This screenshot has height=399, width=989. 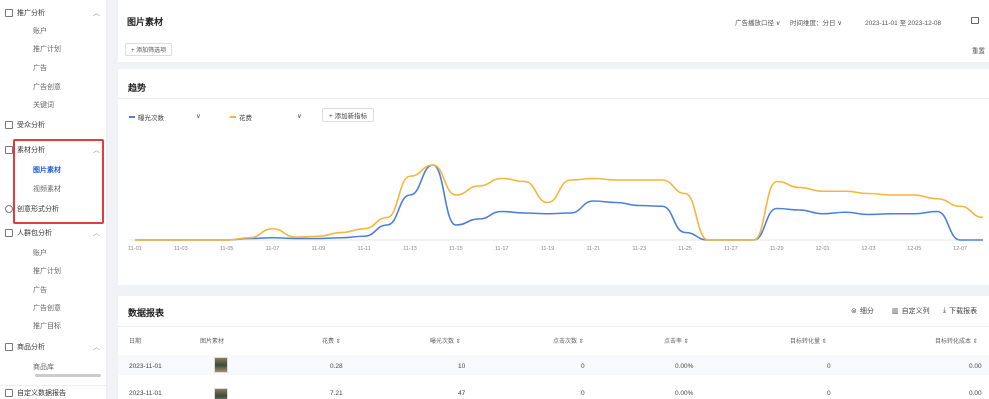 I want to click on report-icon, so click(x=9, y=393).